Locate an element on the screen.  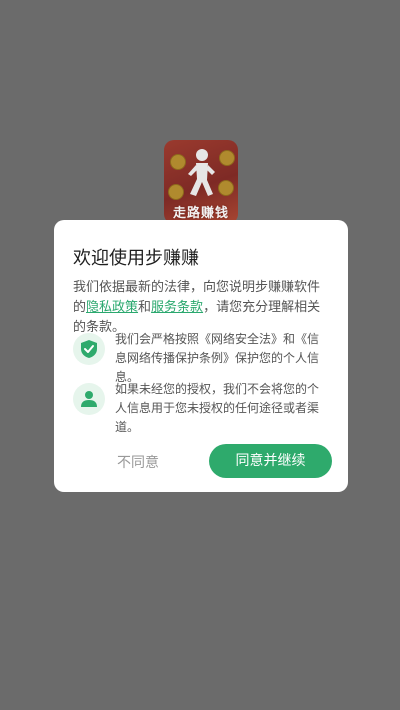
point-authorization: 如果未经您的授权，我们不会将您的个人信息用于您未授权的任何途径或者渠道。 is located at coordinates (203, 408).